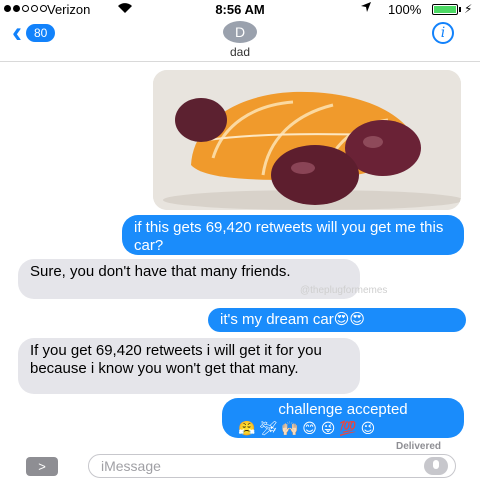 Image resolution: width=480 pixels, height=480 pixels. Describe the element at coordinates (17, 32) in the screenshot. I see `chevron-left-icon: ‹` at that location.